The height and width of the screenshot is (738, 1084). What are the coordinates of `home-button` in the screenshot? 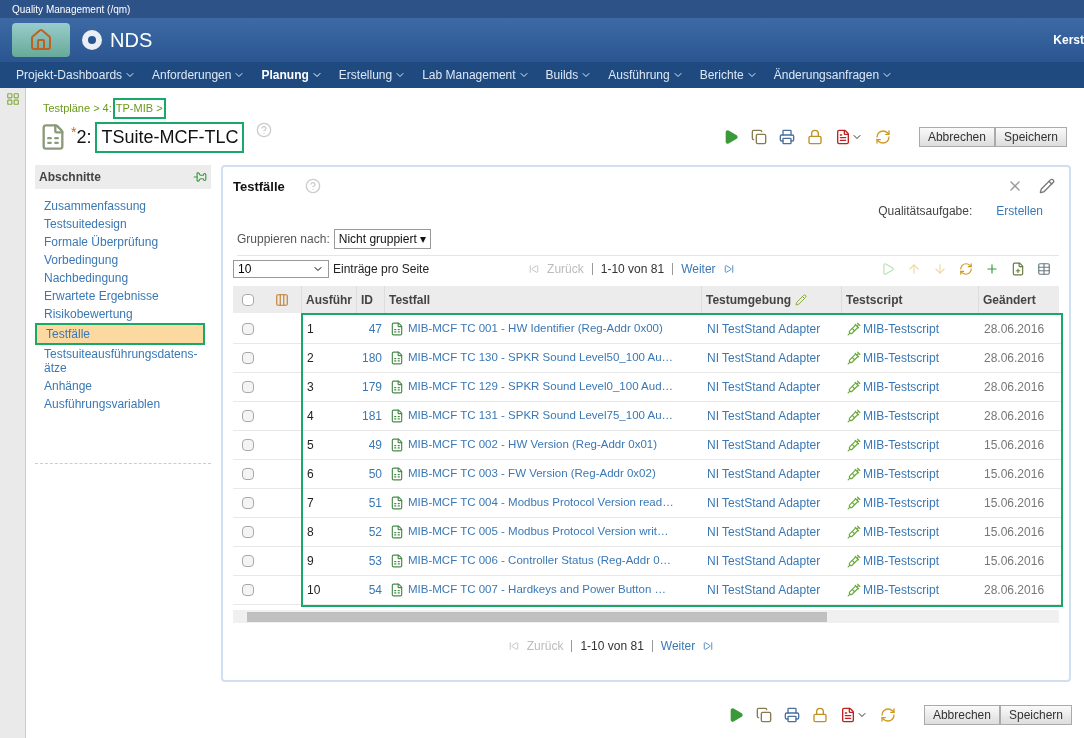 It's located at (41, 40).